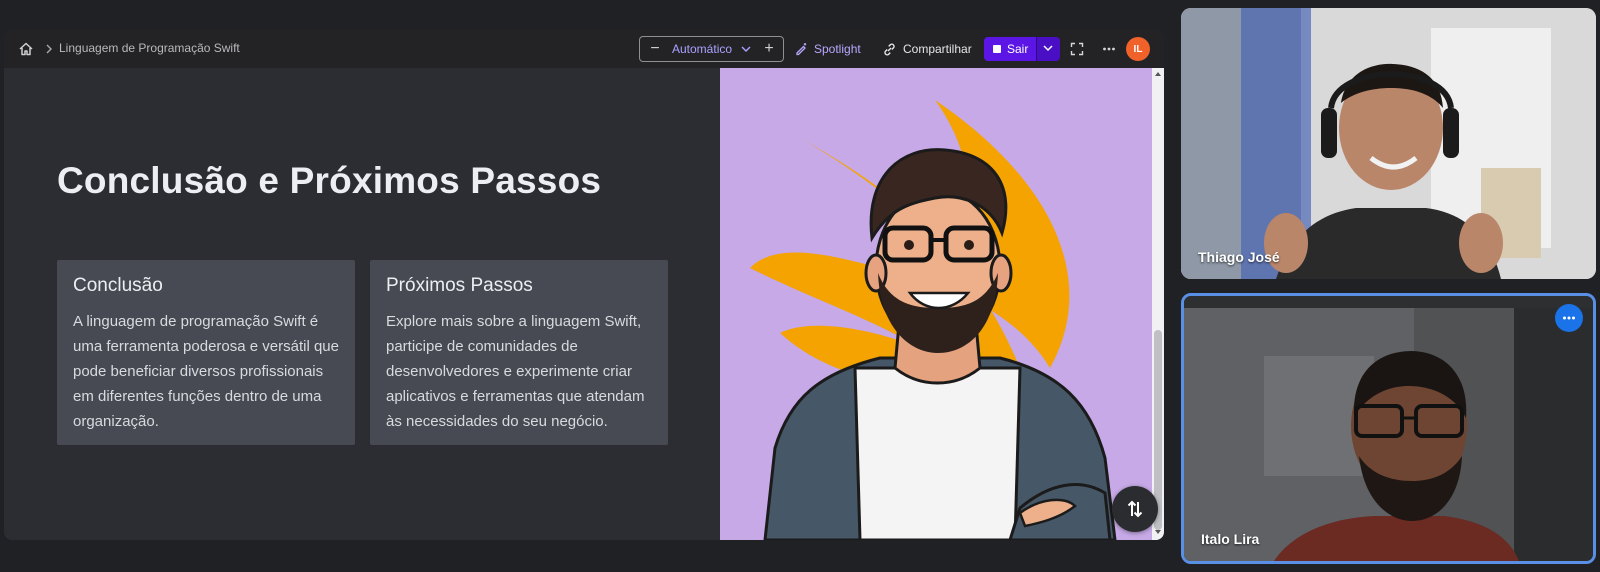 The width and height of the screenshot is (1600, 572). I want to click on link-icon, so click(889, 49).